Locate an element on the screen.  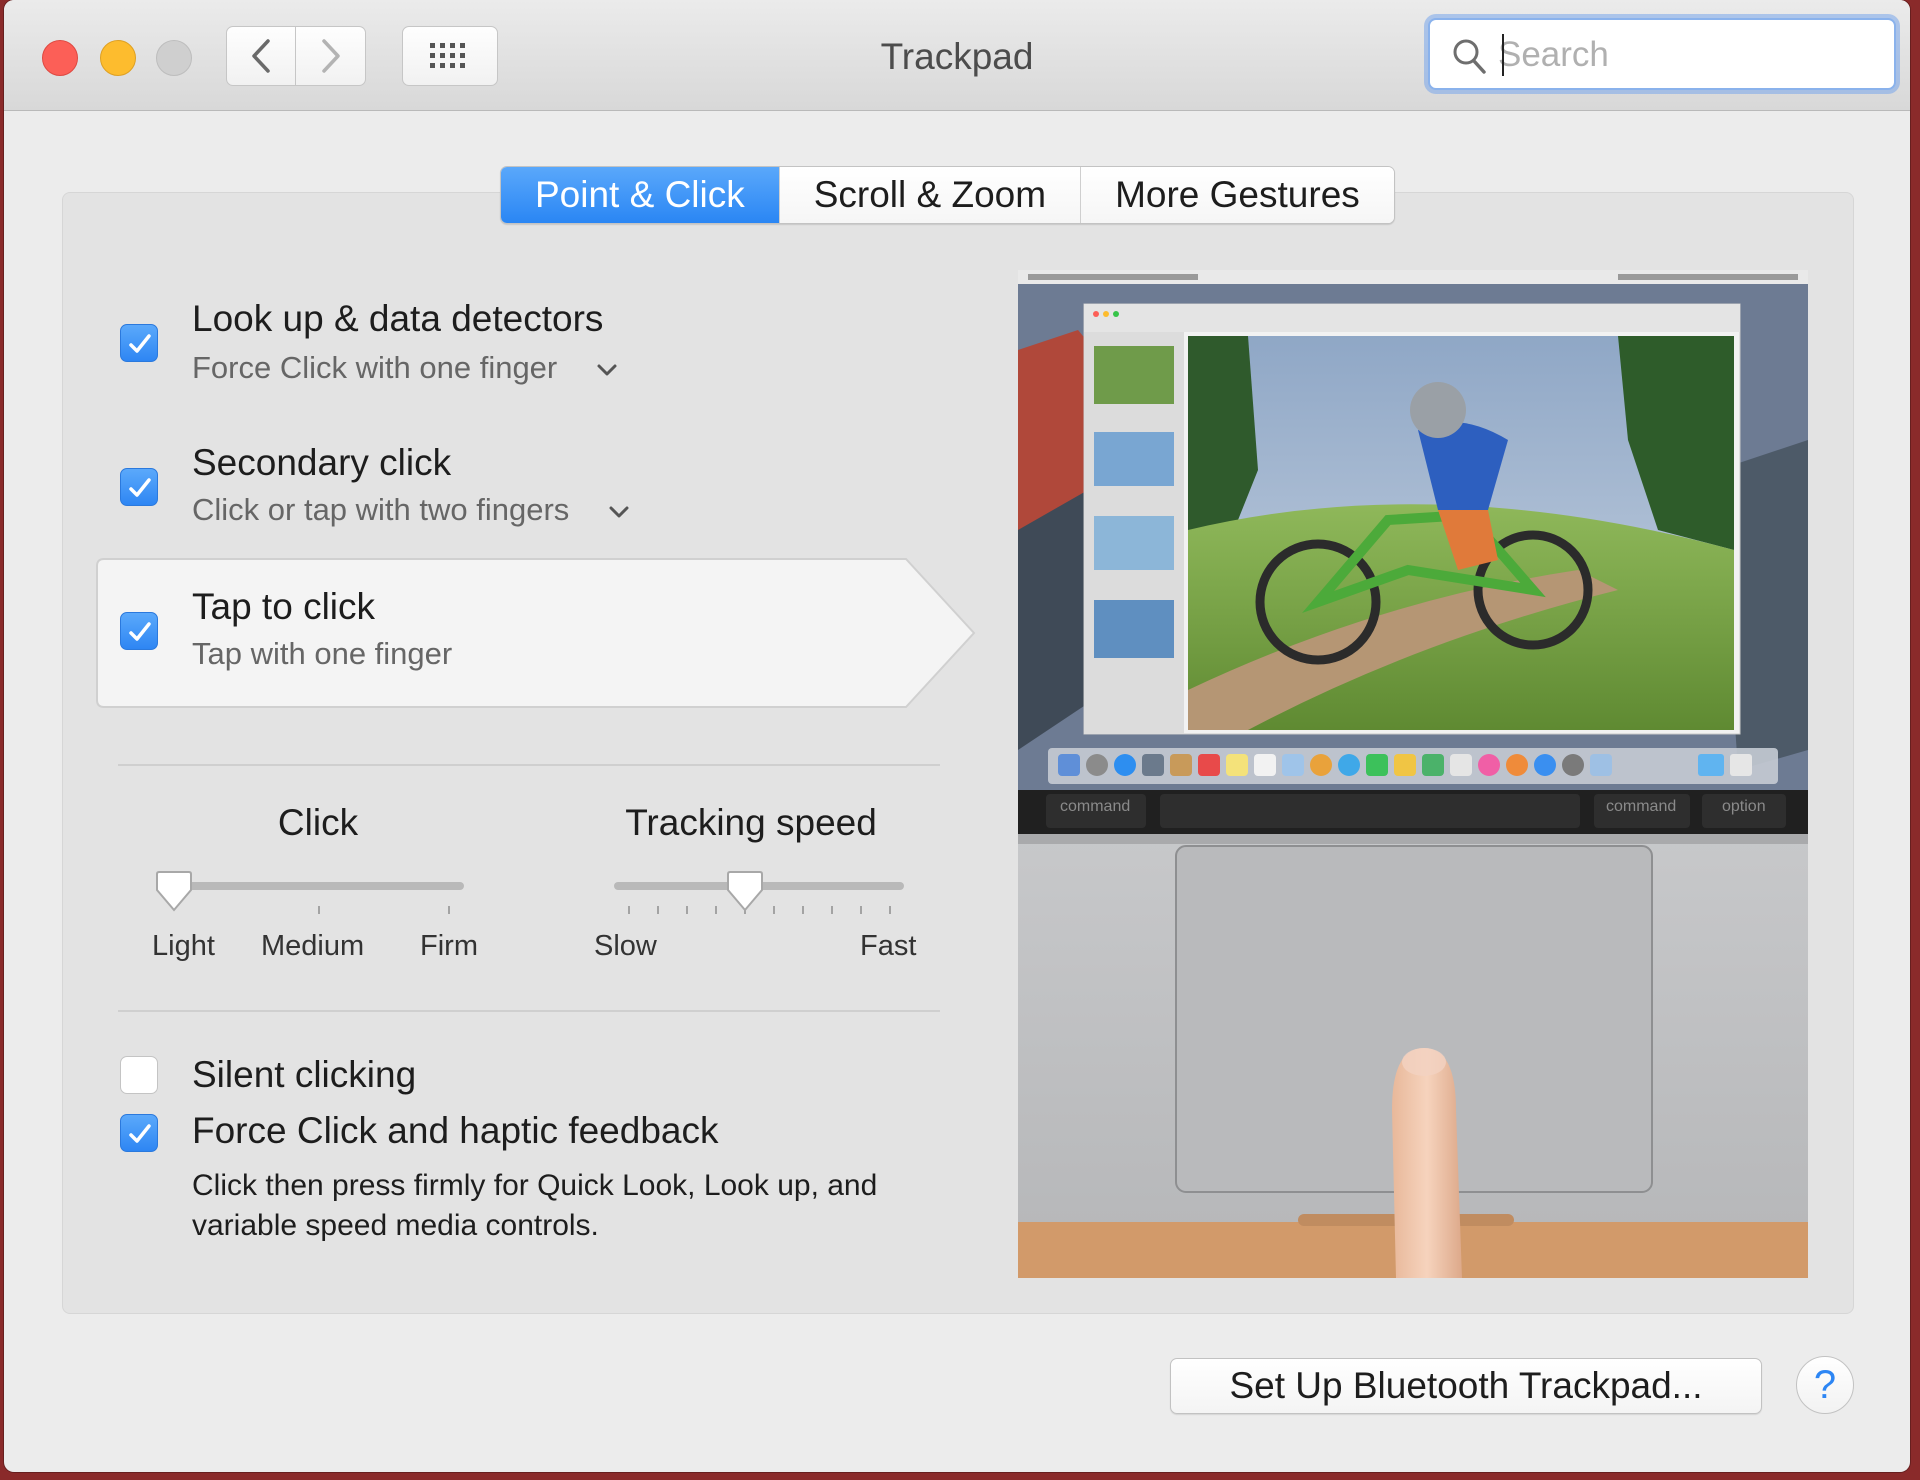
key-option: option is located at coordinates (1744, 806).